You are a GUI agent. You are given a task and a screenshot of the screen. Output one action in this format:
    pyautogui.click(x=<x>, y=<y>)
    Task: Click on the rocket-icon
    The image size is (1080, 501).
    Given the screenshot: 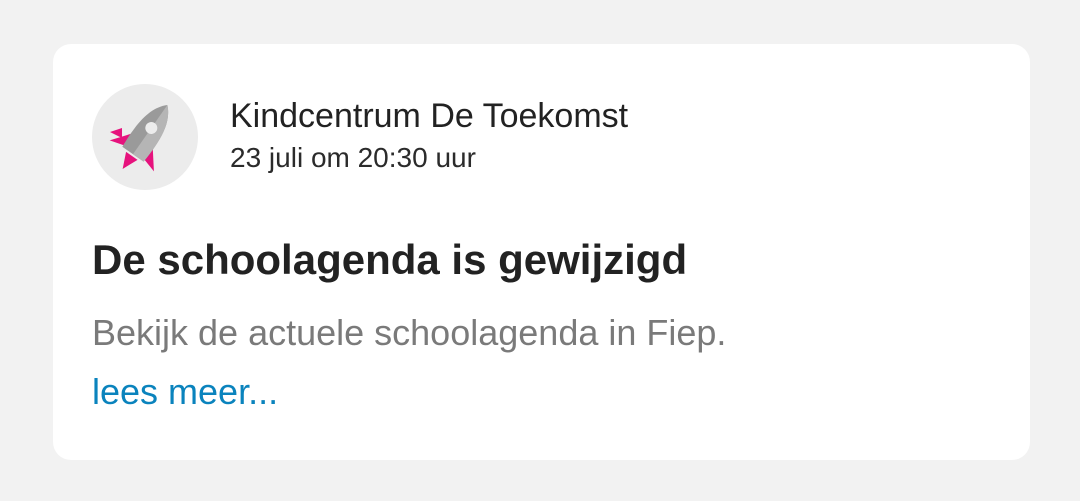 What is the action you would take?
    pyautogui.click(x=139, y=138)
    